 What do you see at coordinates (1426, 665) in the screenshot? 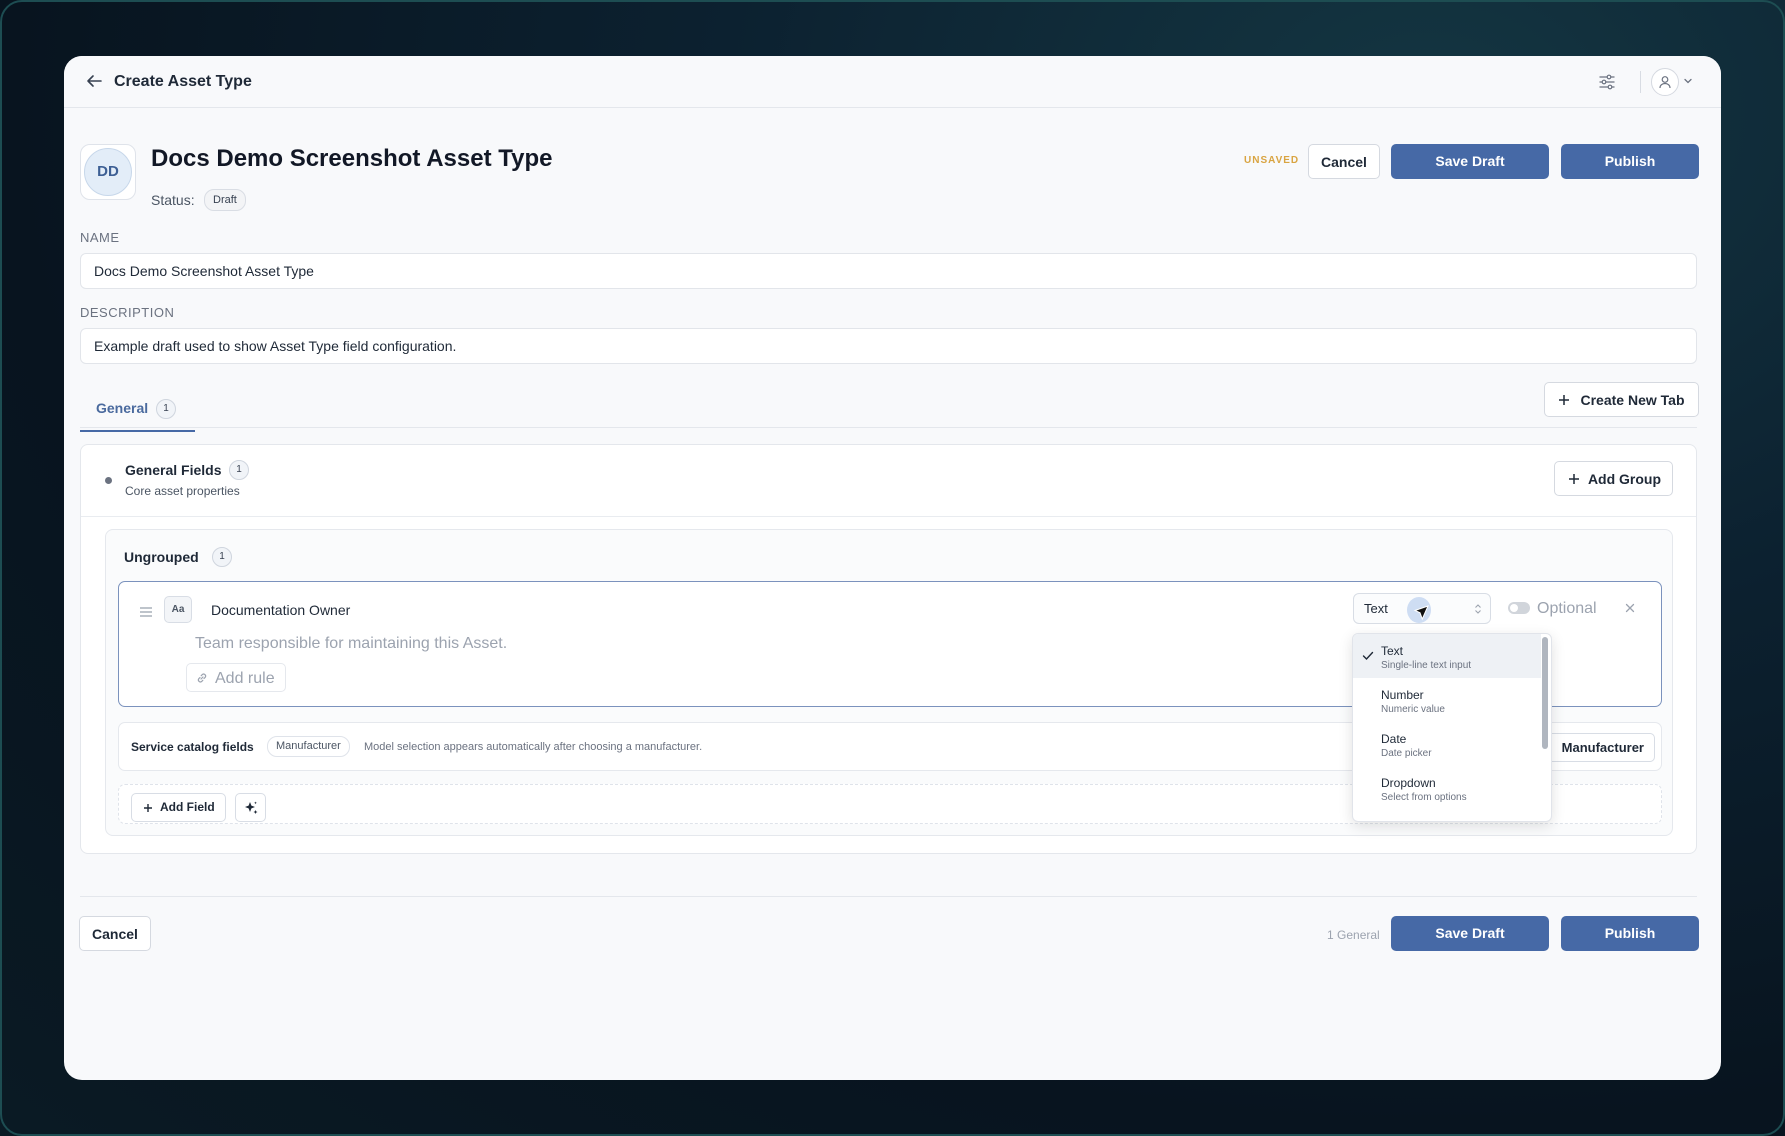
I see `option-description: Single-line text input` at bounding box center [1426, 665].